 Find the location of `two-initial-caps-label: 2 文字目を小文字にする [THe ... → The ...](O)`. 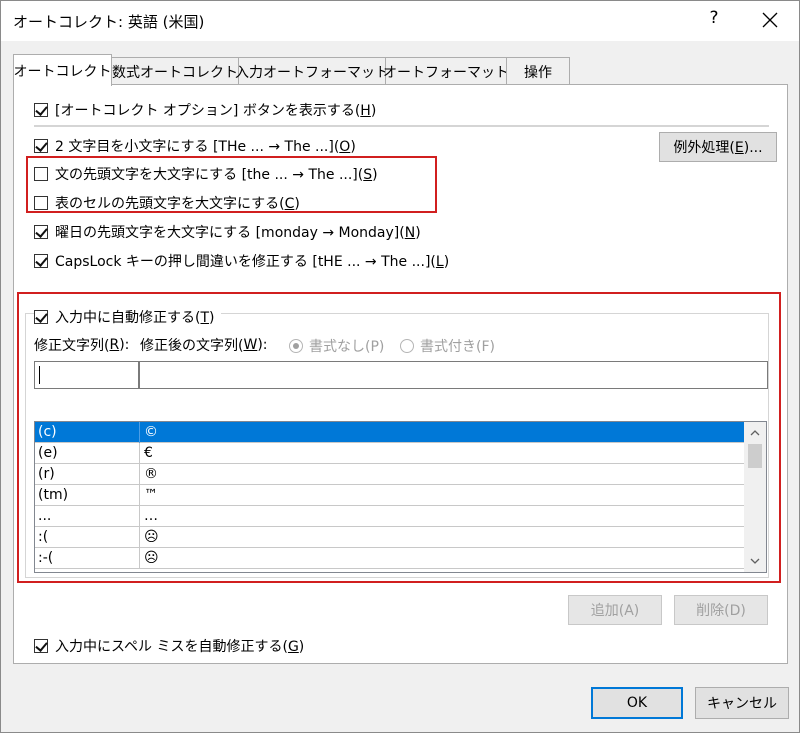

two-initial-caps-label: 2 文字目を小文字にする [THe ... → The ...](O) is located at coordinates (205, 147).